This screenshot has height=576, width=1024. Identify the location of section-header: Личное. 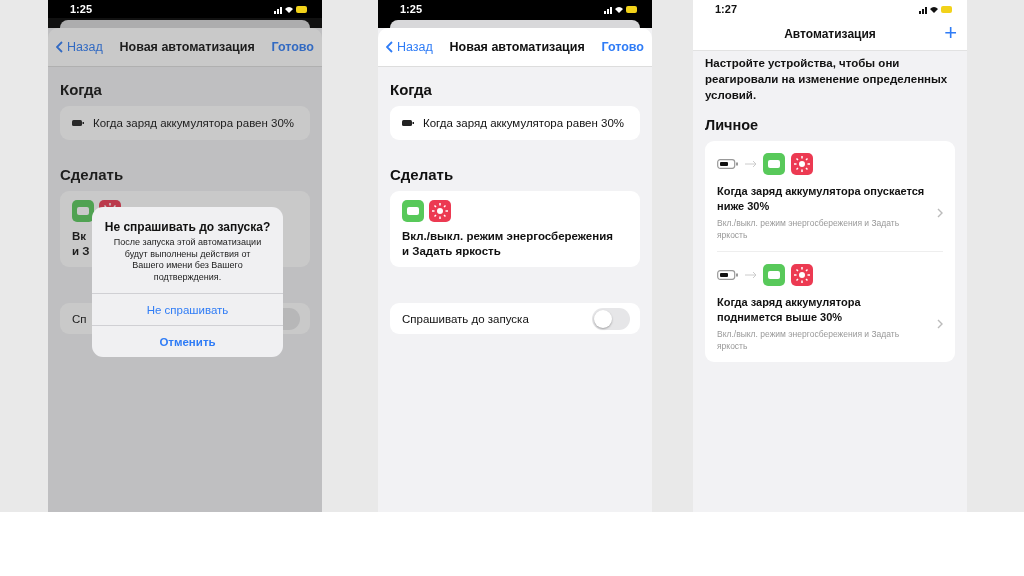
(732, 125).